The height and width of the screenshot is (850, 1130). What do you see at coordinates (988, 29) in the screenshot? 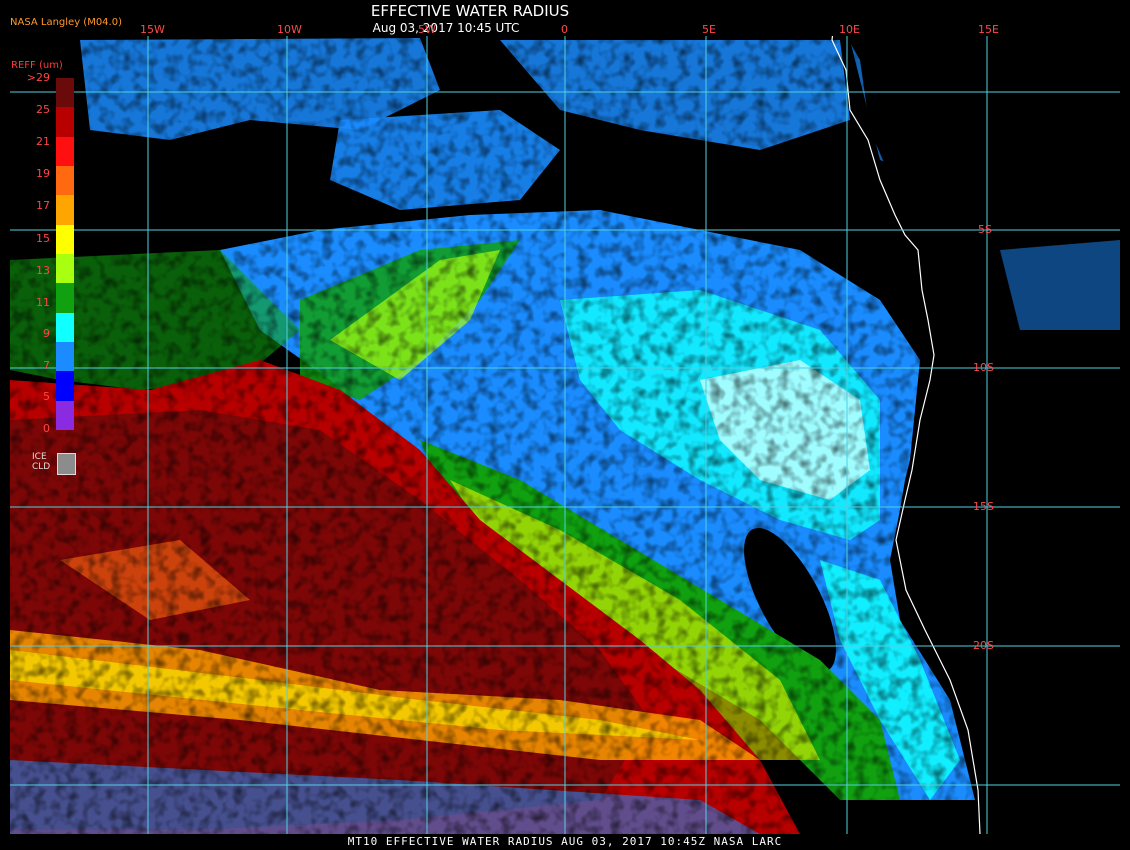
I see `lon-label-15e: 15E` at bounding box center [988, 29].